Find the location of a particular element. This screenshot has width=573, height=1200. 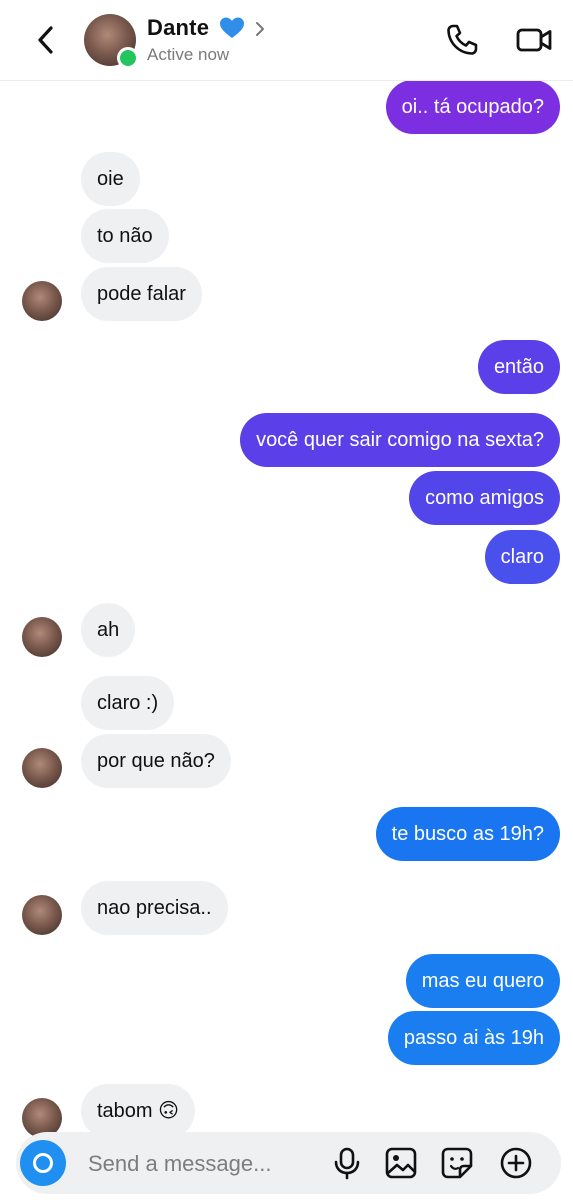

sticker-icon is located at coordinates (457, 1163).